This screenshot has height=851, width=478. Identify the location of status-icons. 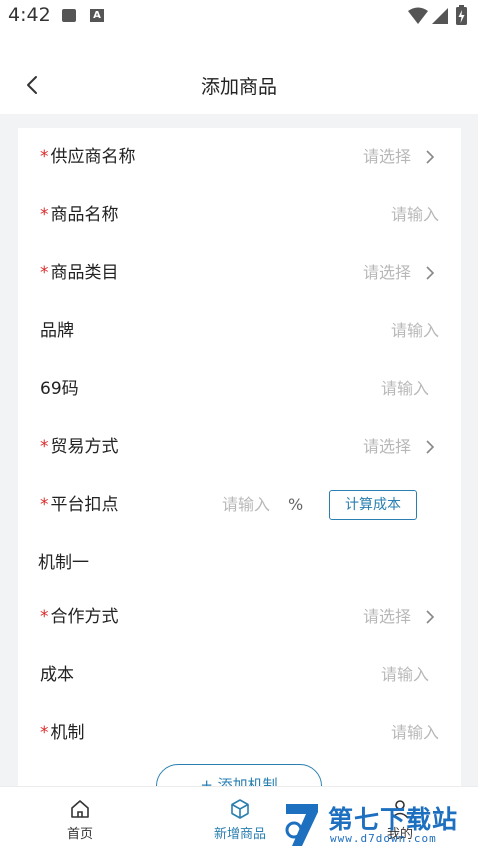
(439, 16).